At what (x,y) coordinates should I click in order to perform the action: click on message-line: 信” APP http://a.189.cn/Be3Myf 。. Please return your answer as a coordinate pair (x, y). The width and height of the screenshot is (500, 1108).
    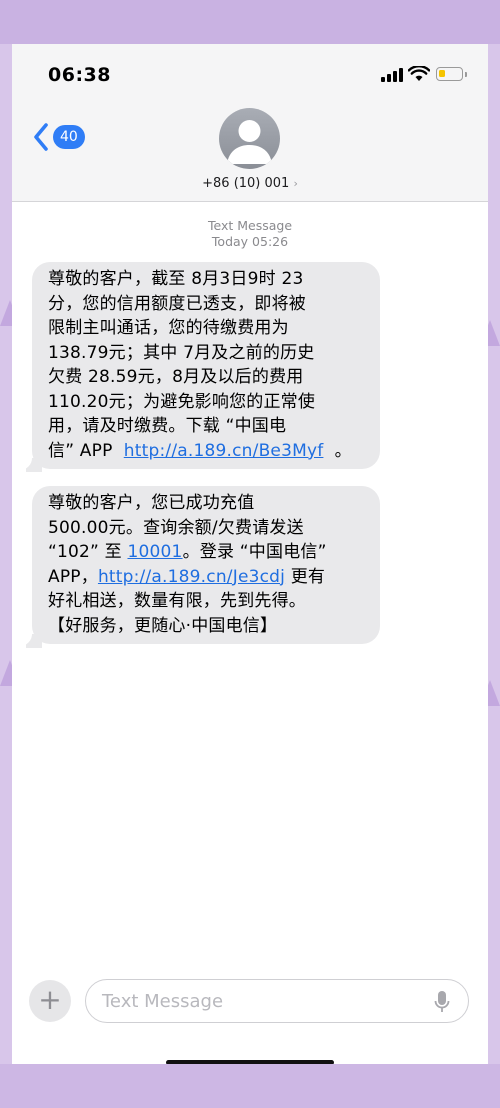
    Looking at the image, I should click on (207, 451).